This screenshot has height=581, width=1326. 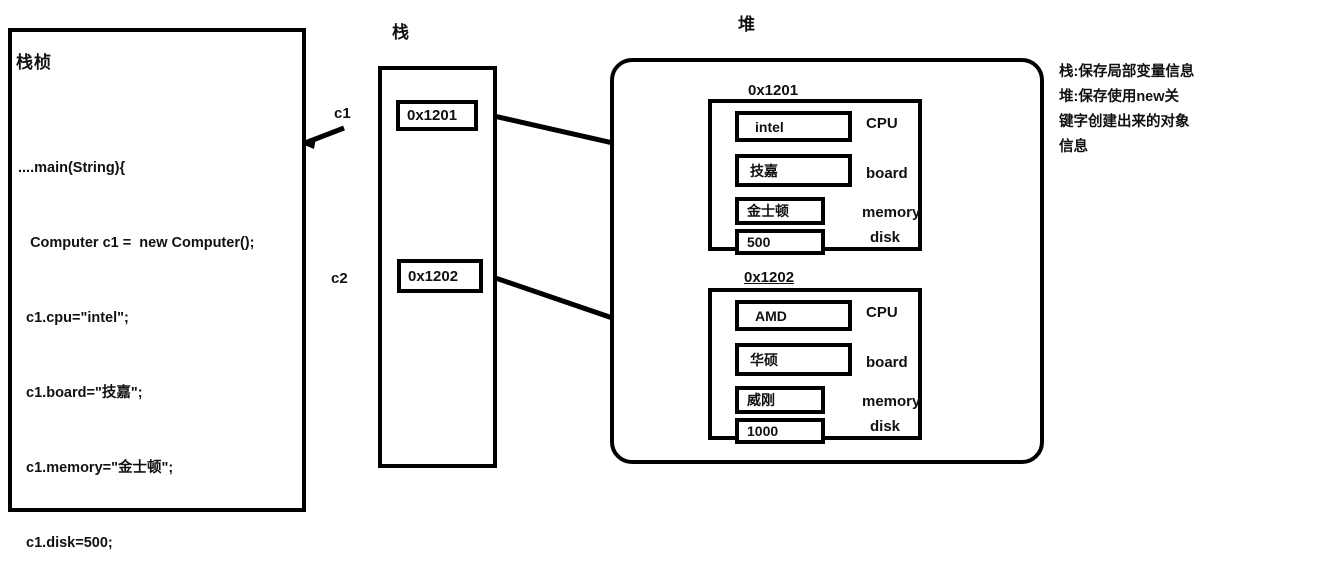 I want to click on code-line: c1.cpu="intel";, so click(x=73, y=318).